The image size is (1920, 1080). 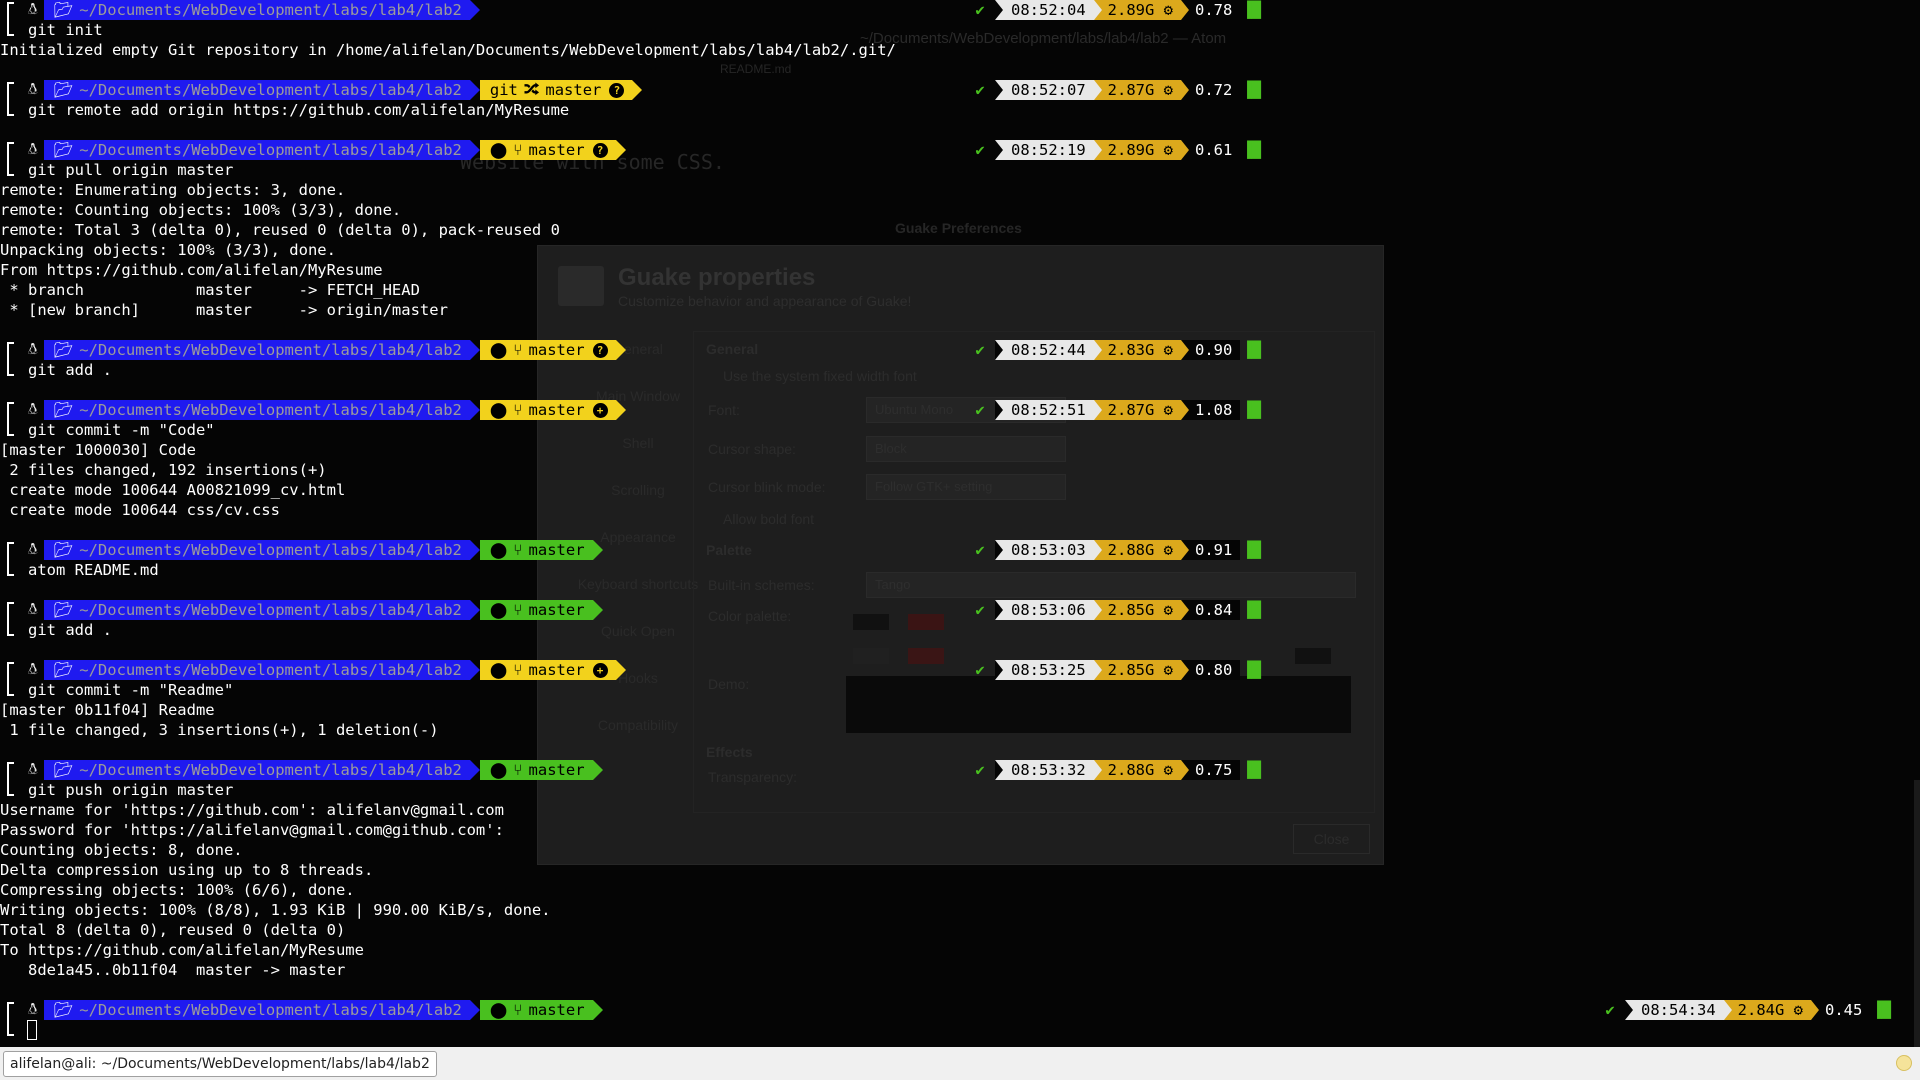 What do you see at coordinates (732, 349) in the screenshot?
I see `dialog-label: General` at bounding box center [732, 349].